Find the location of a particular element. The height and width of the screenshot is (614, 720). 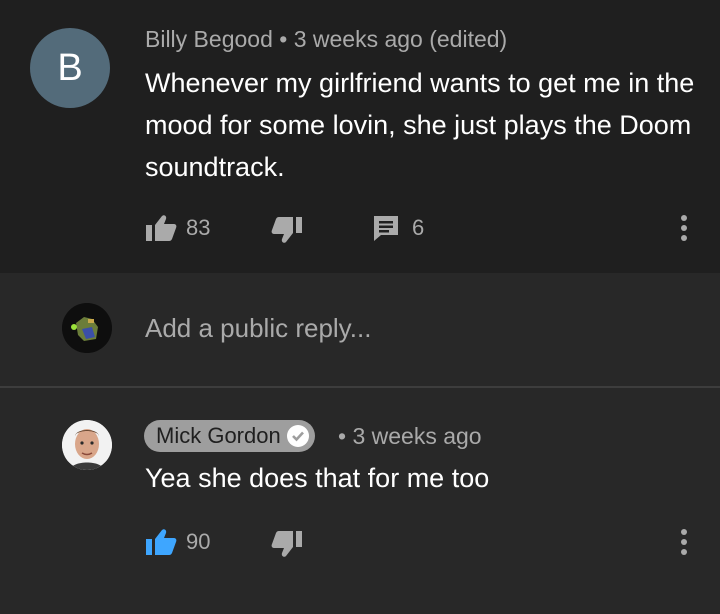

reply-time: • 3 weeks ago is located at coordinates (410, 436).